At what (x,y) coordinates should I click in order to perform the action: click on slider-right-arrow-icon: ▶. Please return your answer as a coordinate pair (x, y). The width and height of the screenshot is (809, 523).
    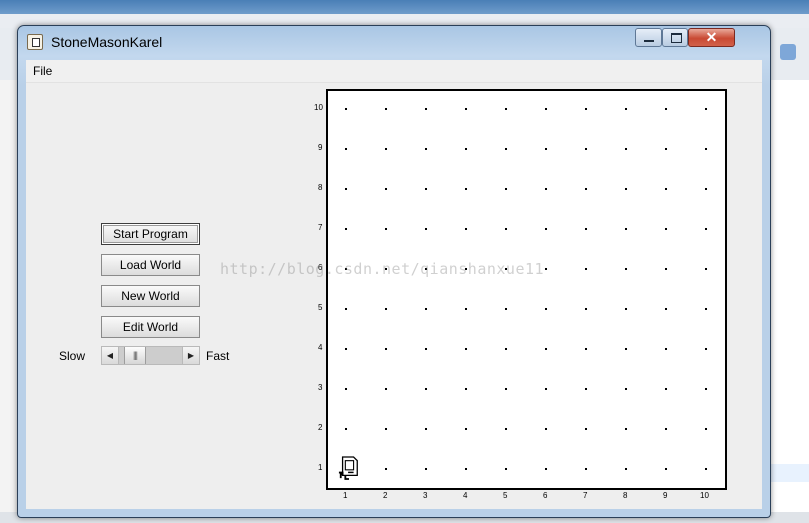
    Looking at the image, I should click on (190, 355).